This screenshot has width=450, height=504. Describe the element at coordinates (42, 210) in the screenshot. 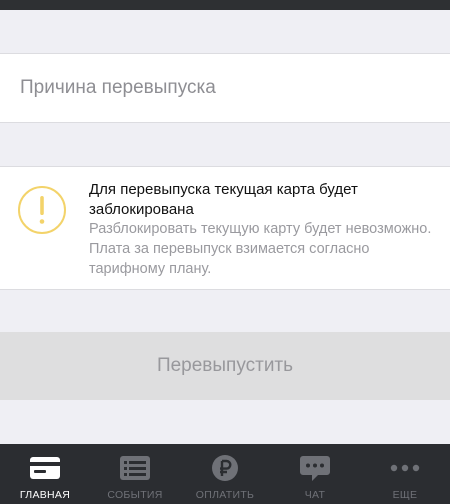

I see `warning-icon` at that location.